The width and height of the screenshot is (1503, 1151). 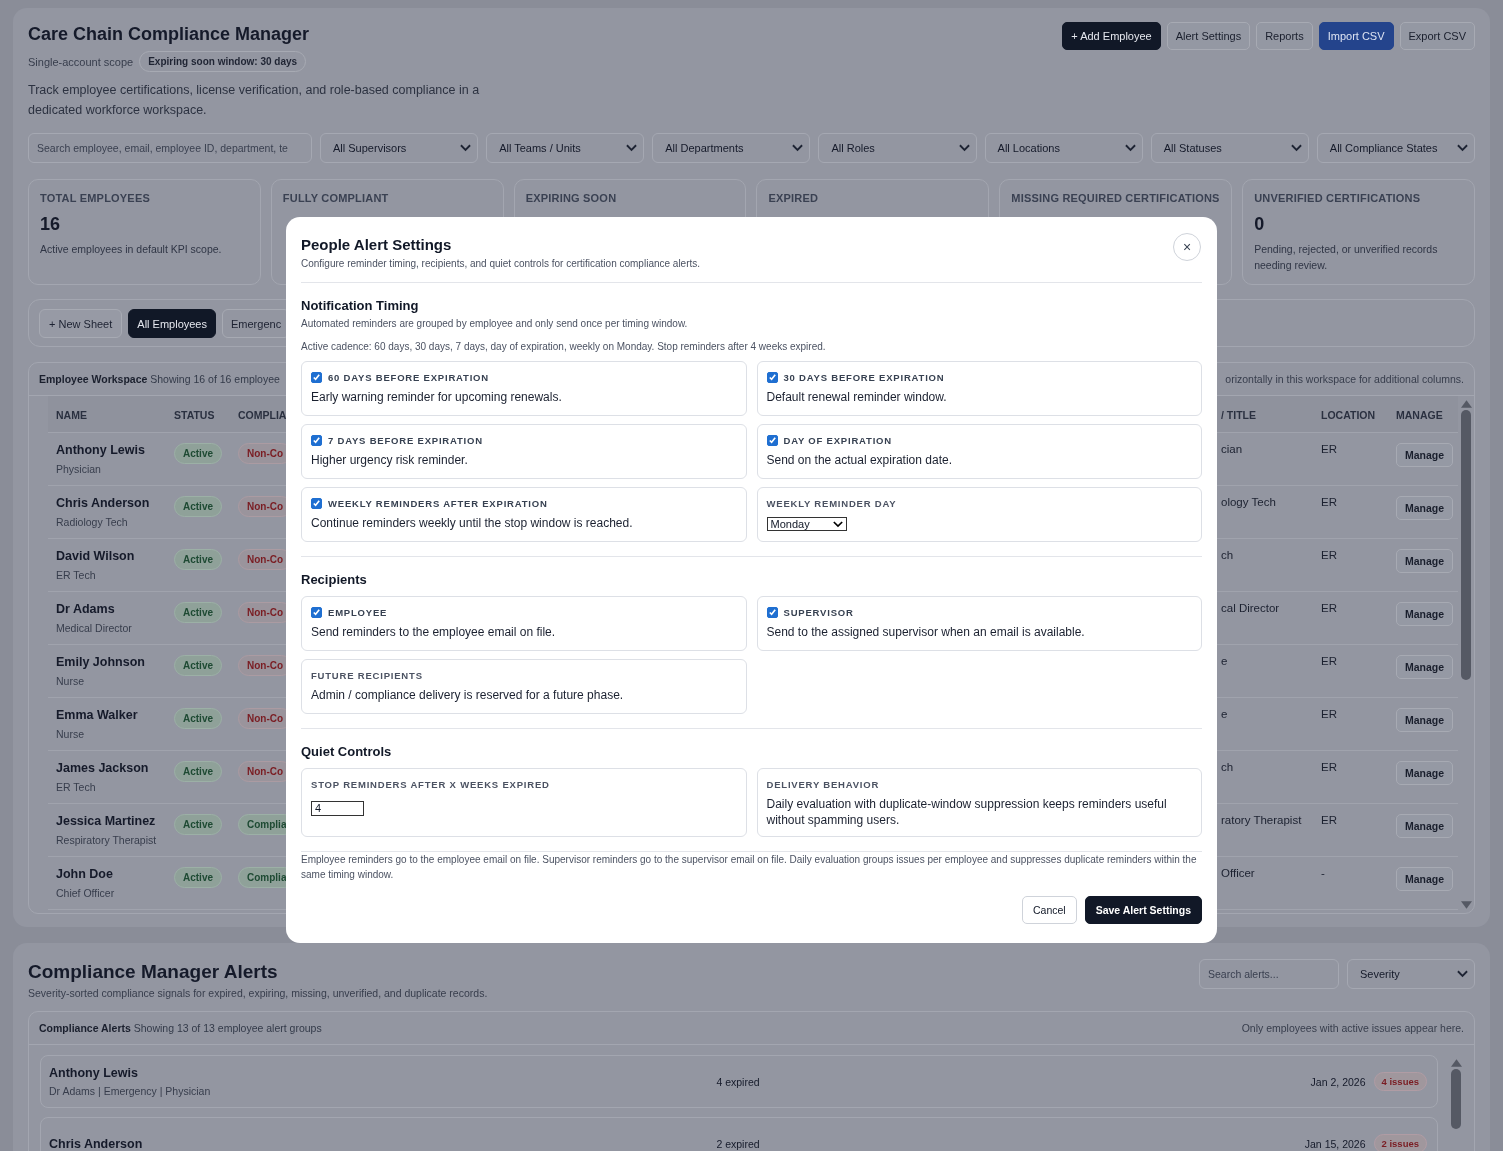 I want to click on employee-role: Respiratory Therapist, so click(x=107, y=840).